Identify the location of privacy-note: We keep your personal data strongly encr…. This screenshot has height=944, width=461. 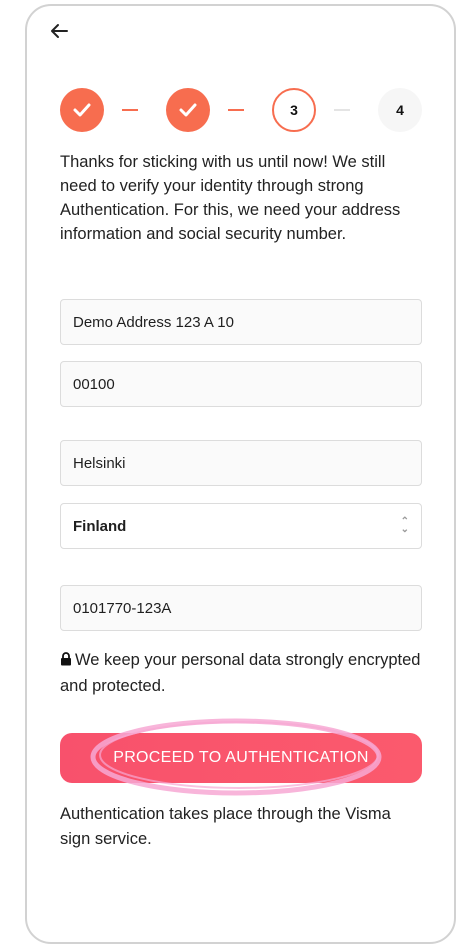
(241, 673).